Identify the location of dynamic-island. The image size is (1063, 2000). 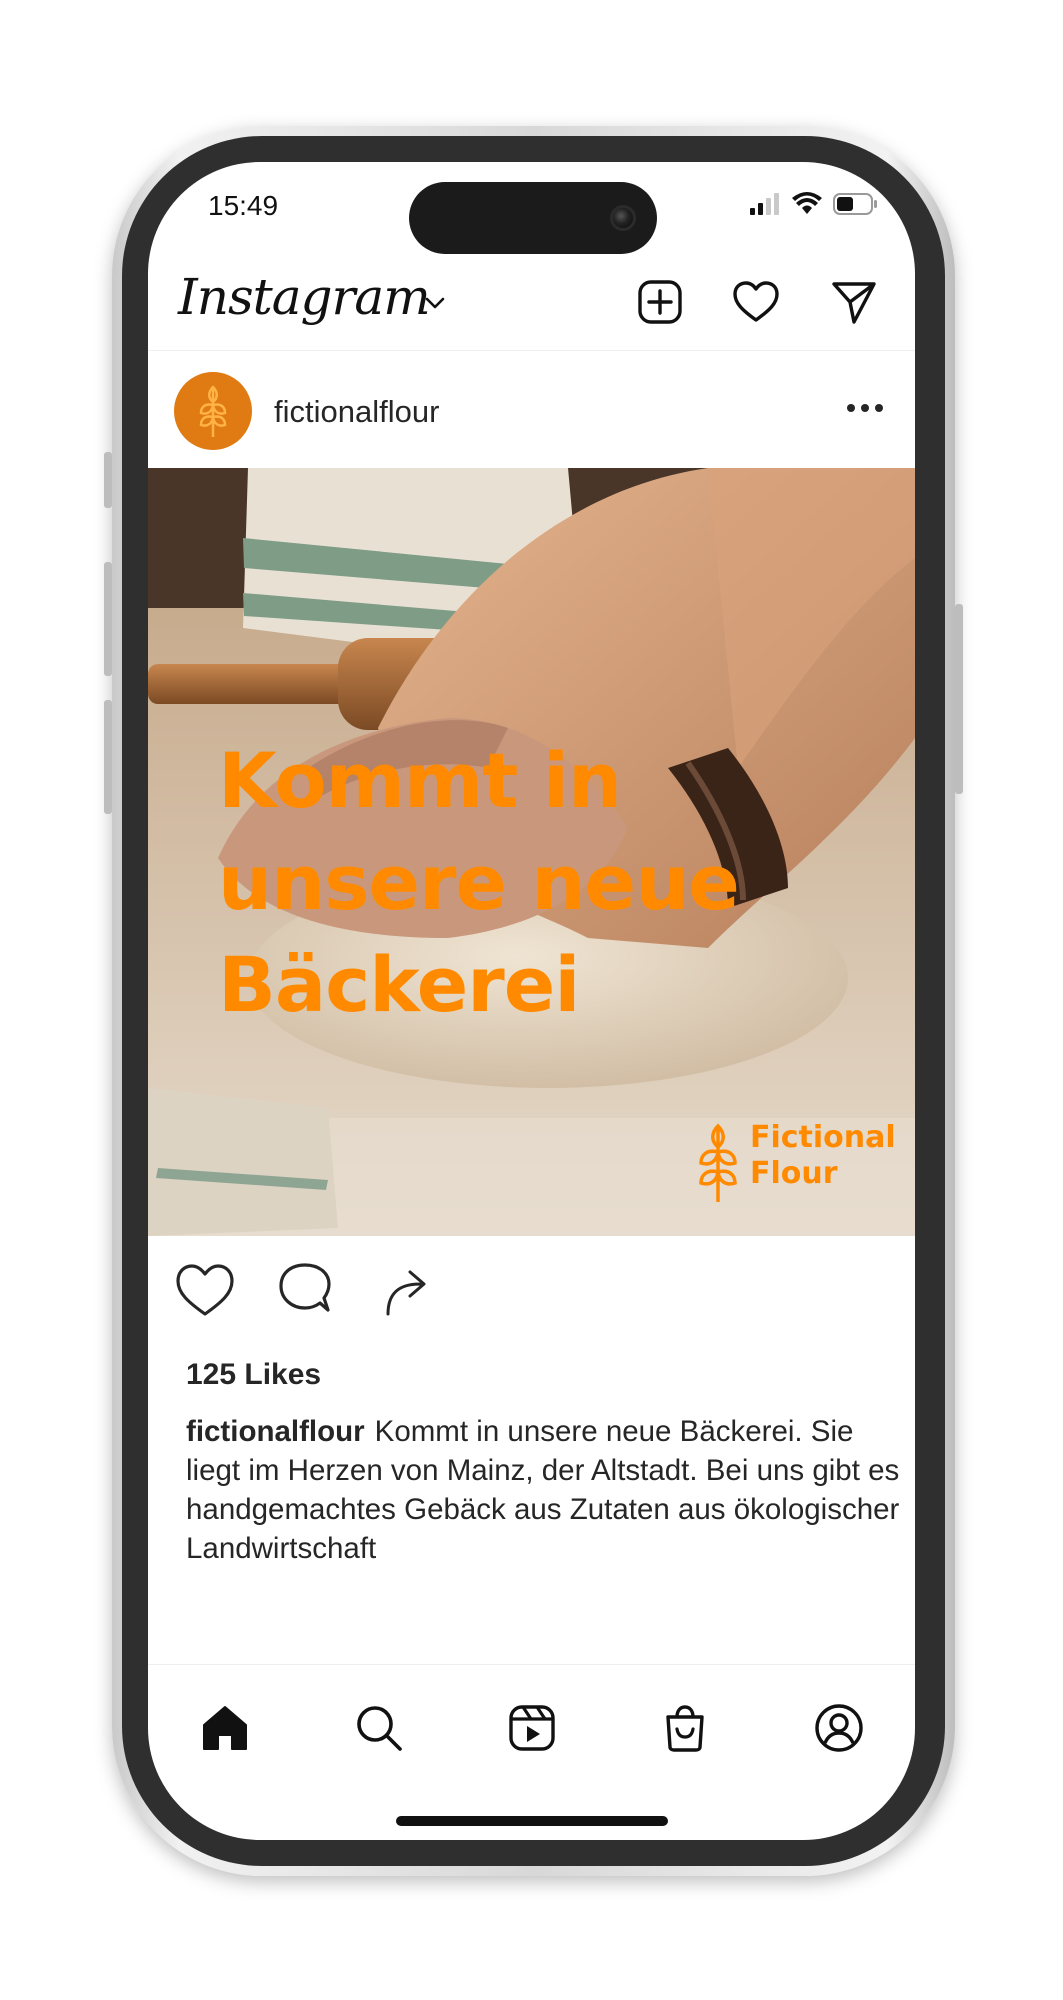
(533, 218).